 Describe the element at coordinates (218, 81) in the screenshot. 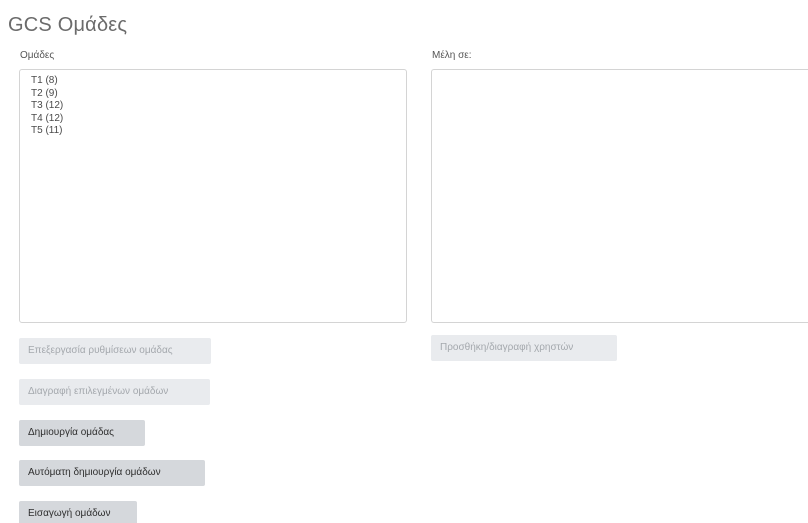

I see `group-option-t1: Τ1 (8)` at that location.